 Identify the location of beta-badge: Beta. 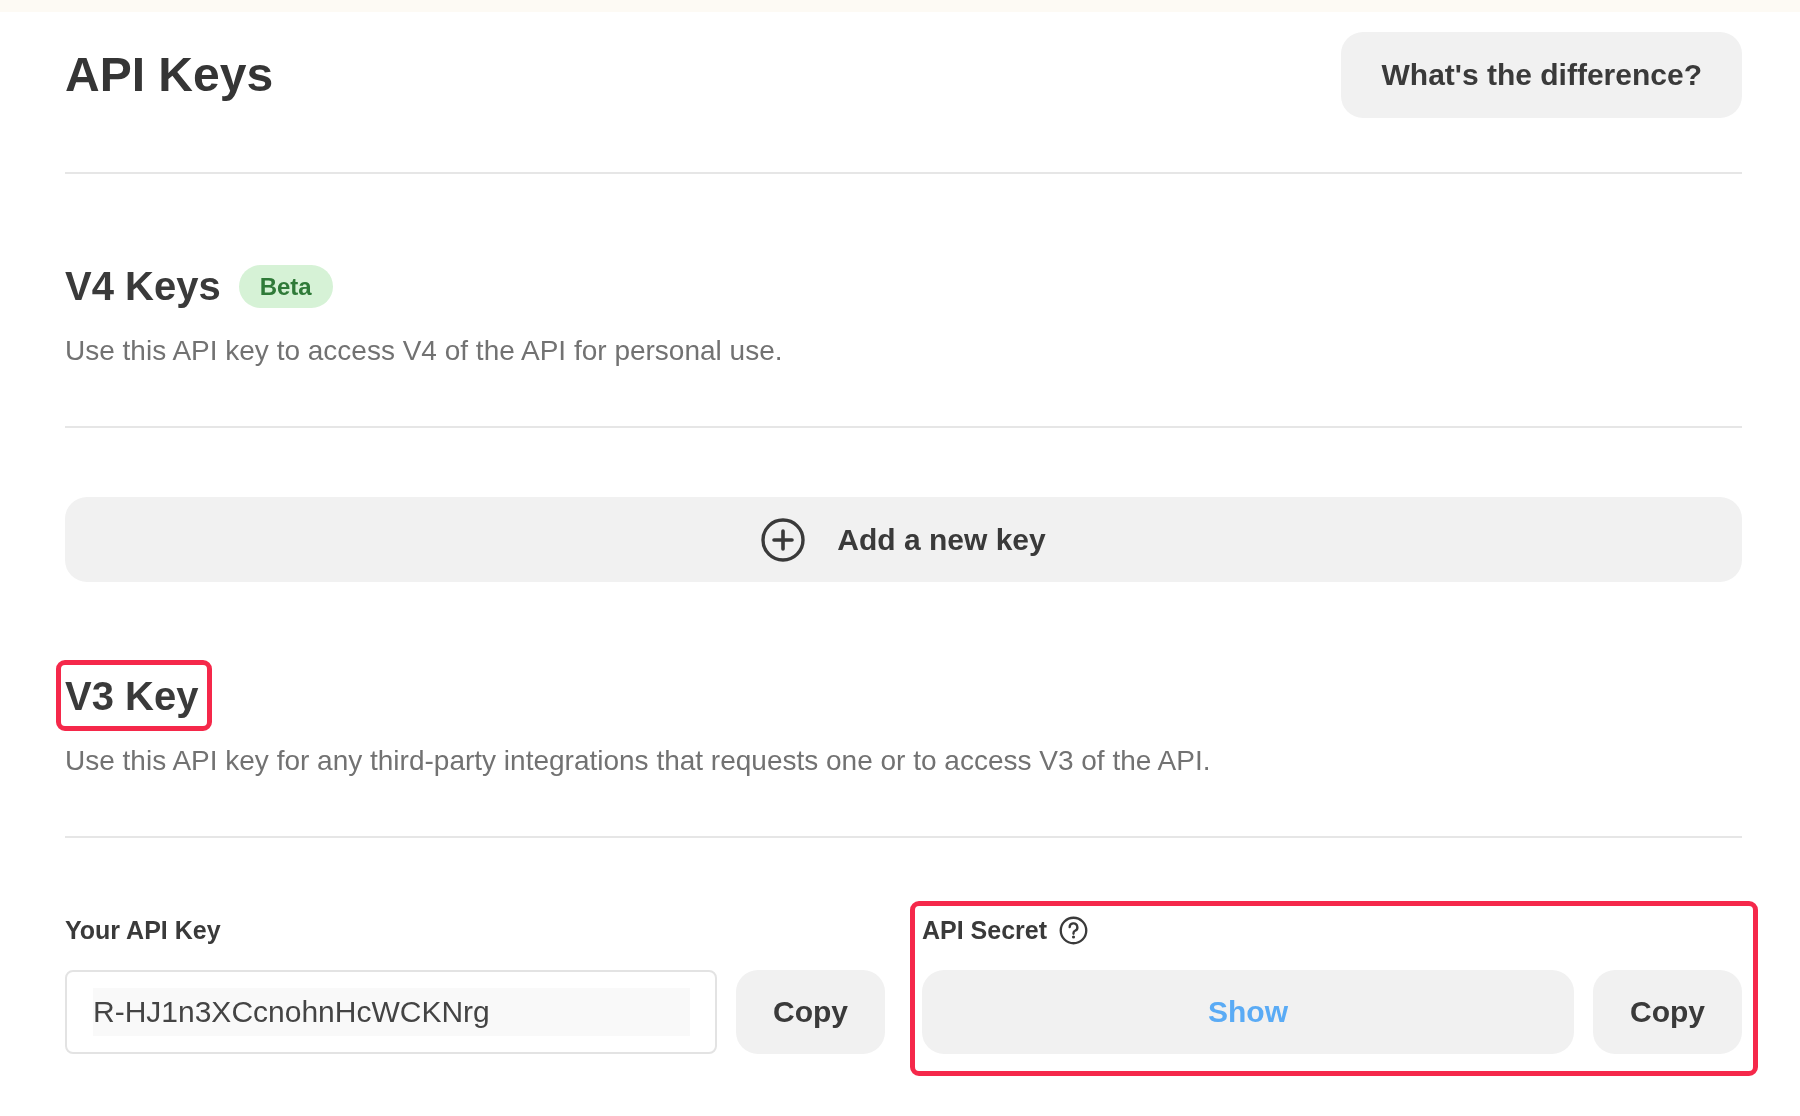
(285, 286).